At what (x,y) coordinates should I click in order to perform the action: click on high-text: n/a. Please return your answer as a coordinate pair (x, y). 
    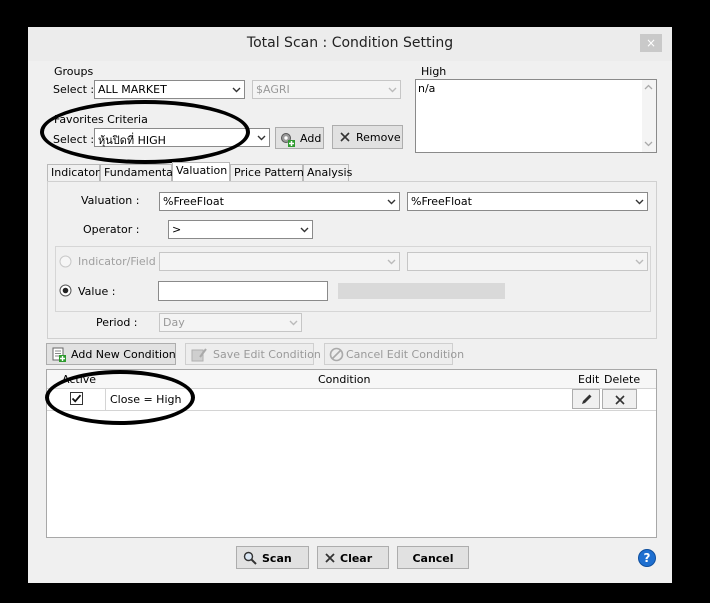
    Looking at the image, I should click on (427, 88).